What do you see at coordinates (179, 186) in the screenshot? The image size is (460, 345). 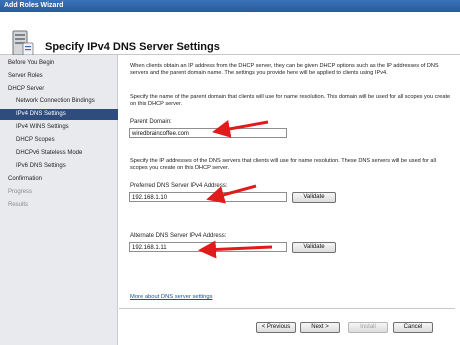 I see `preferred-dns-label: Preferred DNS Server IPv4 Address:` at bounding box center [179, 186].